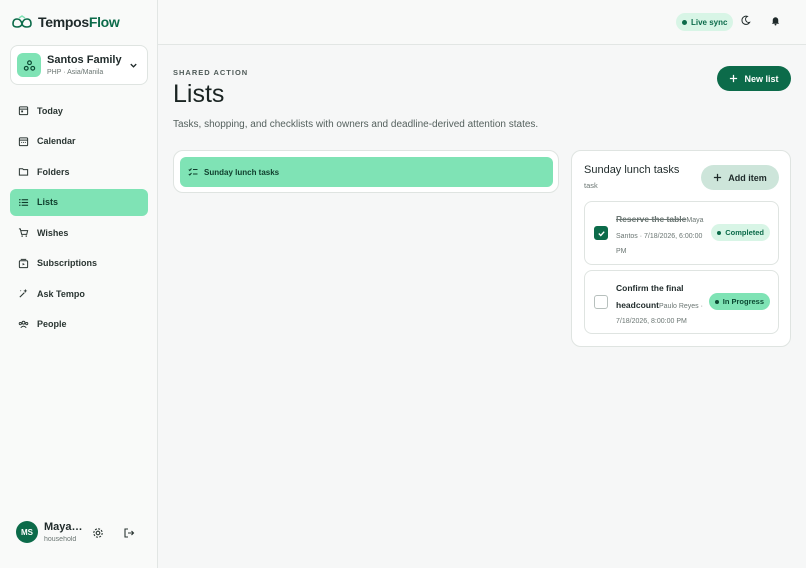 This screenshot has width=806, height=568. I want to click on page-title: Lists, so click(199, 94).